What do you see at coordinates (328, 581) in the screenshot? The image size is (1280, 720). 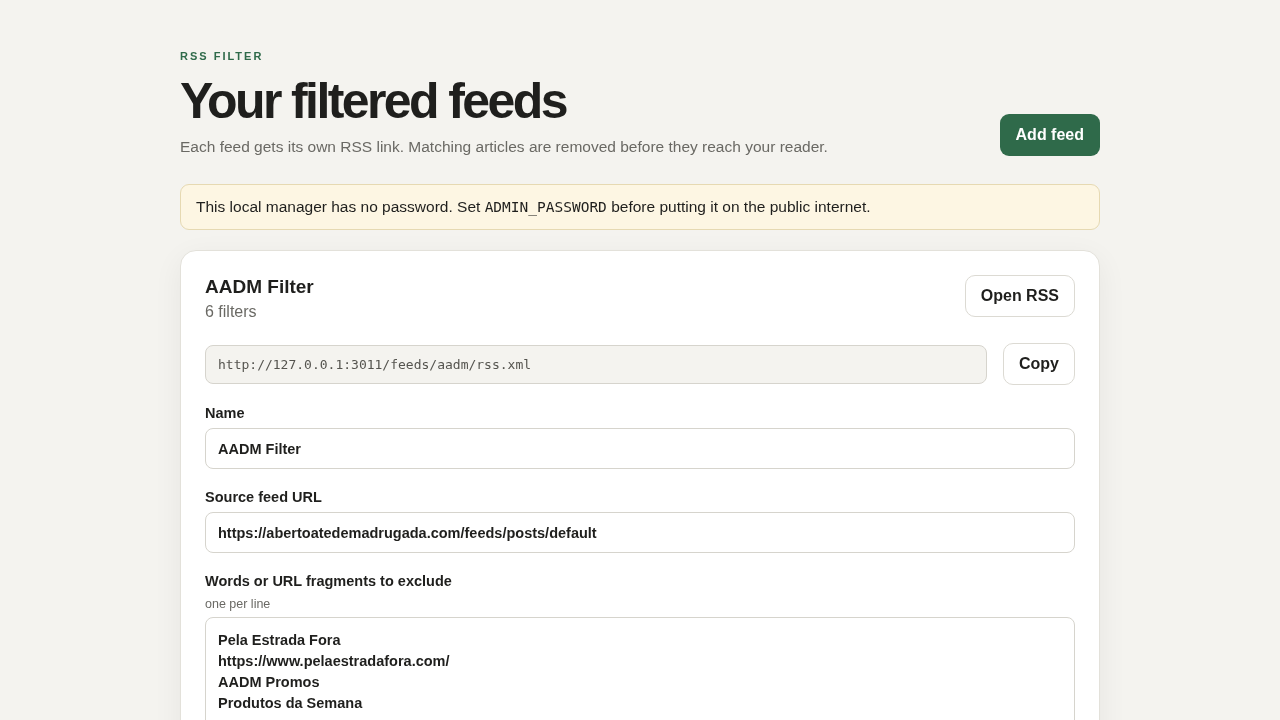 I see `field-label: Words or URL fragments to exclude` at bounding box center [328, 581].